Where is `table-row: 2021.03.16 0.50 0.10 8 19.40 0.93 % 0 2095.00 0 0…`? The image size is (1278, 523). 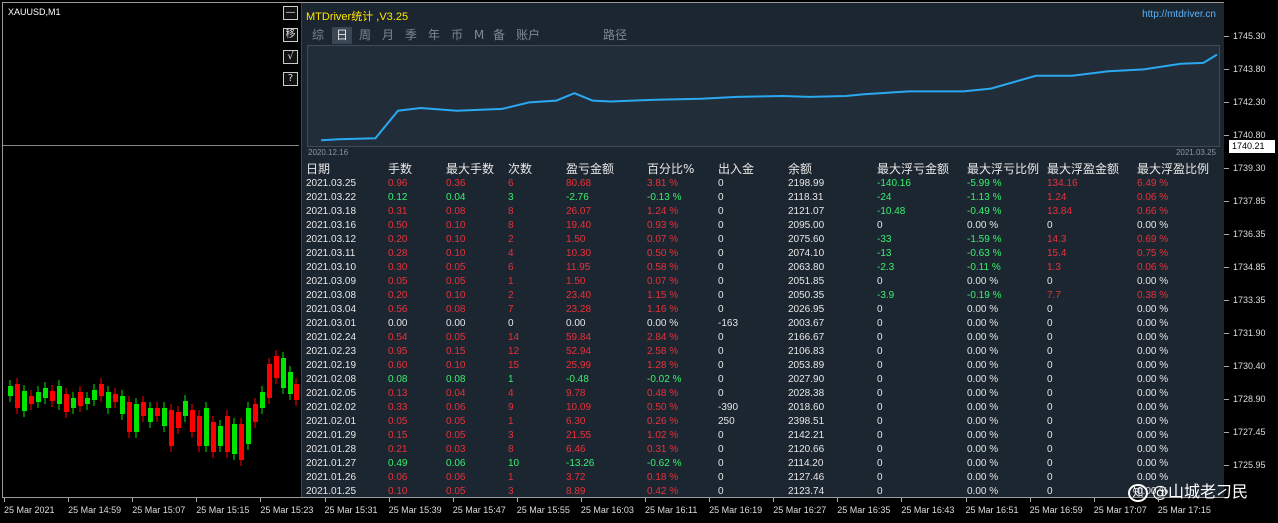
table-row: 2021.03.16 0.50 0.10 8 19.40 0.93 % 0 2095.00 0 0… is located at coordinates (763, 226).